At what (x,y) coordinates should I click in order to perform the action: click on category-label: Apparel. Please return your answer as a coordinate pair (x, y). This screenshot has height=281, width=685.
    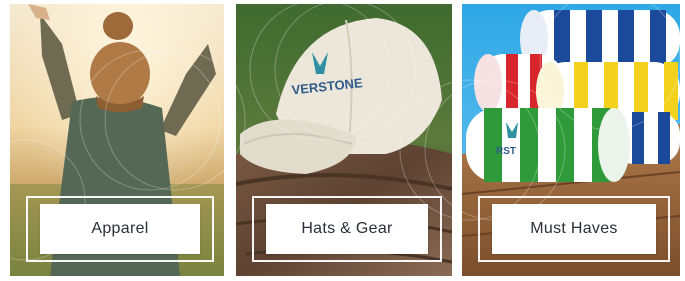
    Looking at the image, I should click on (120, 228).